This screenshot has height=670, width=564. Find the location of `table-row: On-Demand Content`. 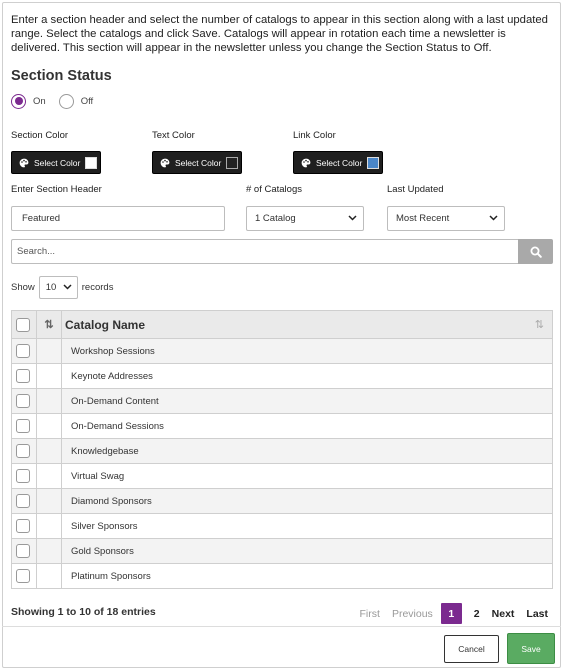

table-row: On-Demand Content is located at coordinates (282, 401).